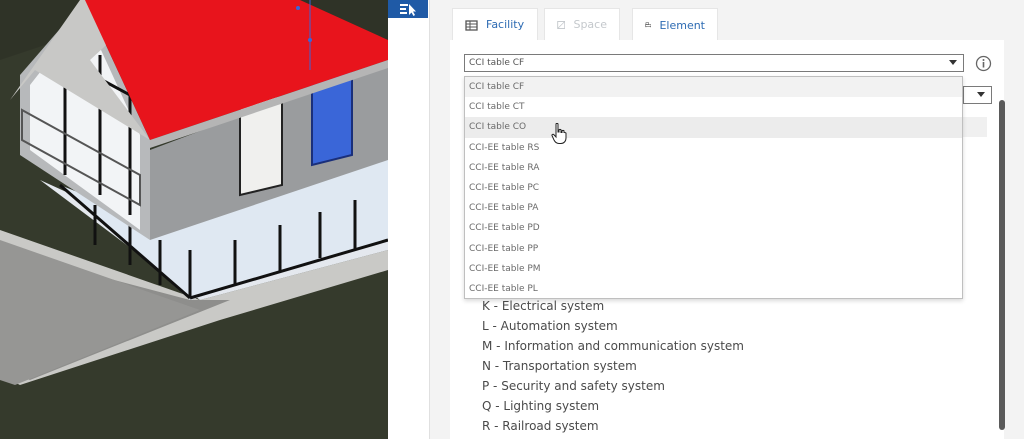  What do you see at coordinates (648, 25) in the screenshot?
I see `element-icon` at bounding box center [648, 25].